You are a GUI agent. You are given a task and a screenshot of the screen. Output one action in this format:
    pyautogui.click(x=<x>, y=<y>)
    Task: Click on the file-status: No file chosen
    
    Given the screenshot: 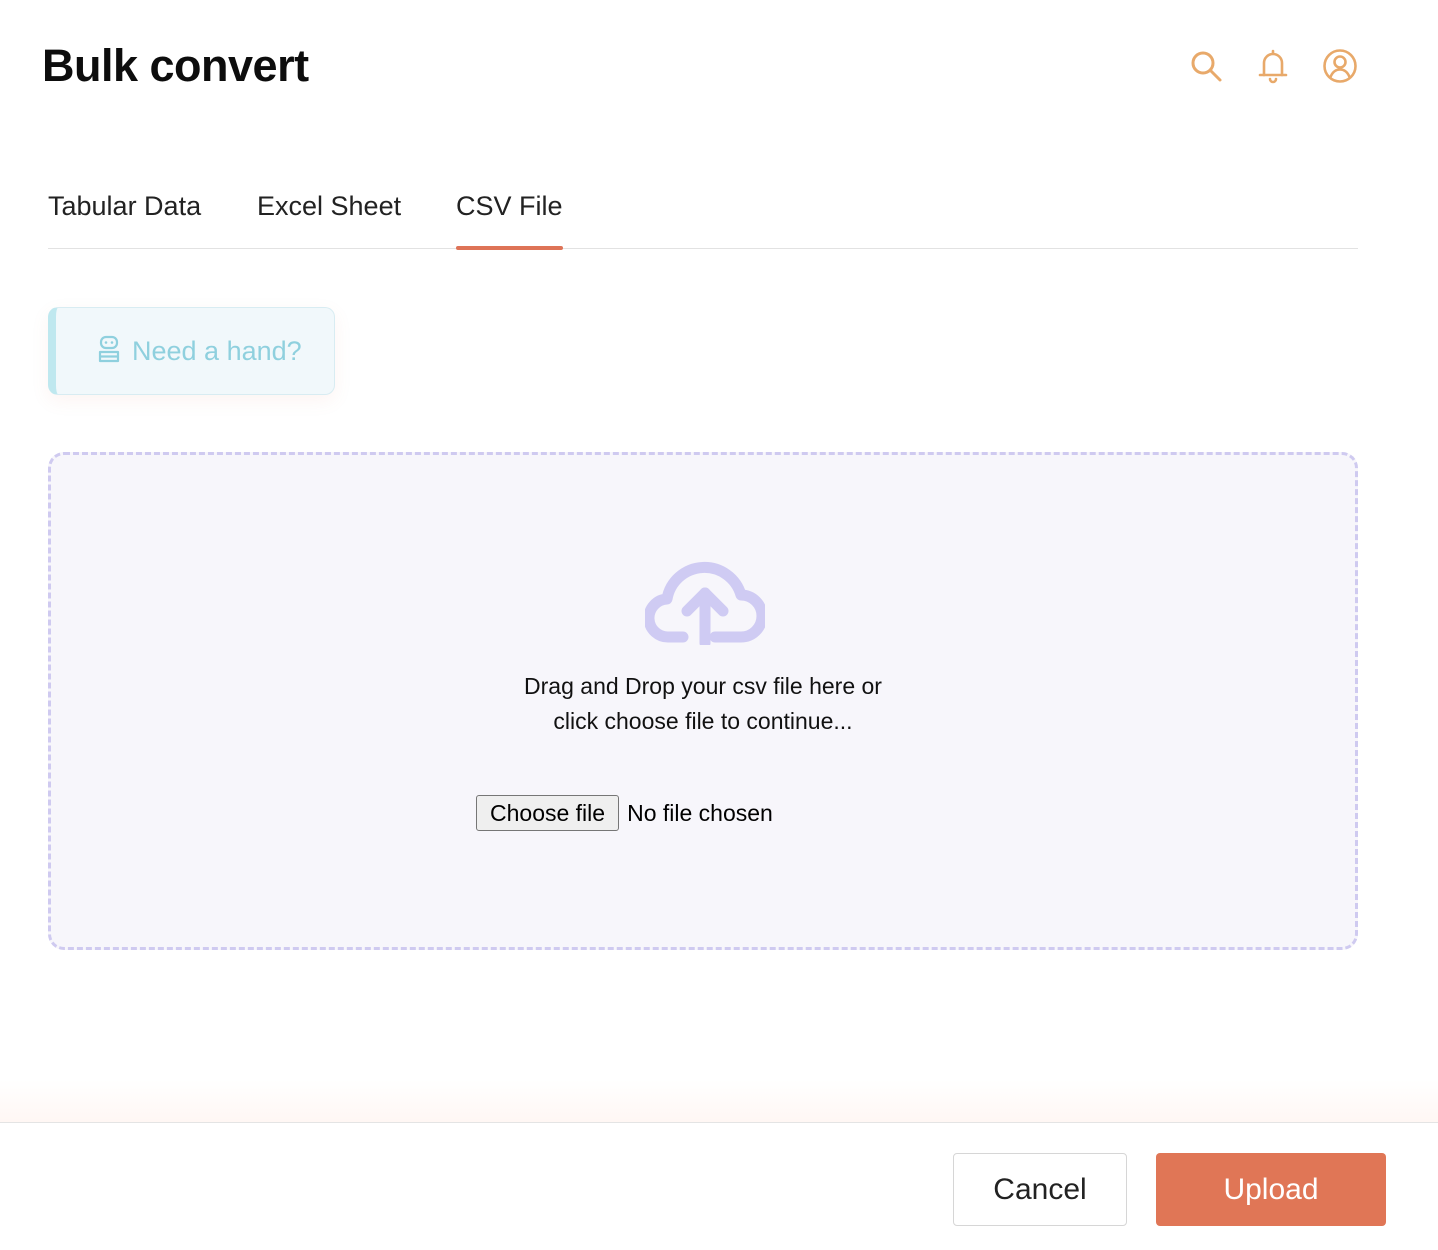 What is the action you would take?
    pyautogui.click(x=700, y=812)
    